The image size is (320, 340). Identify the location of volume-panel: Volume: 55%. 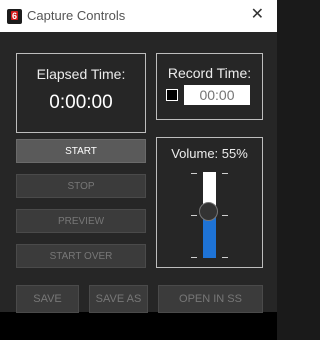
(209, 202).